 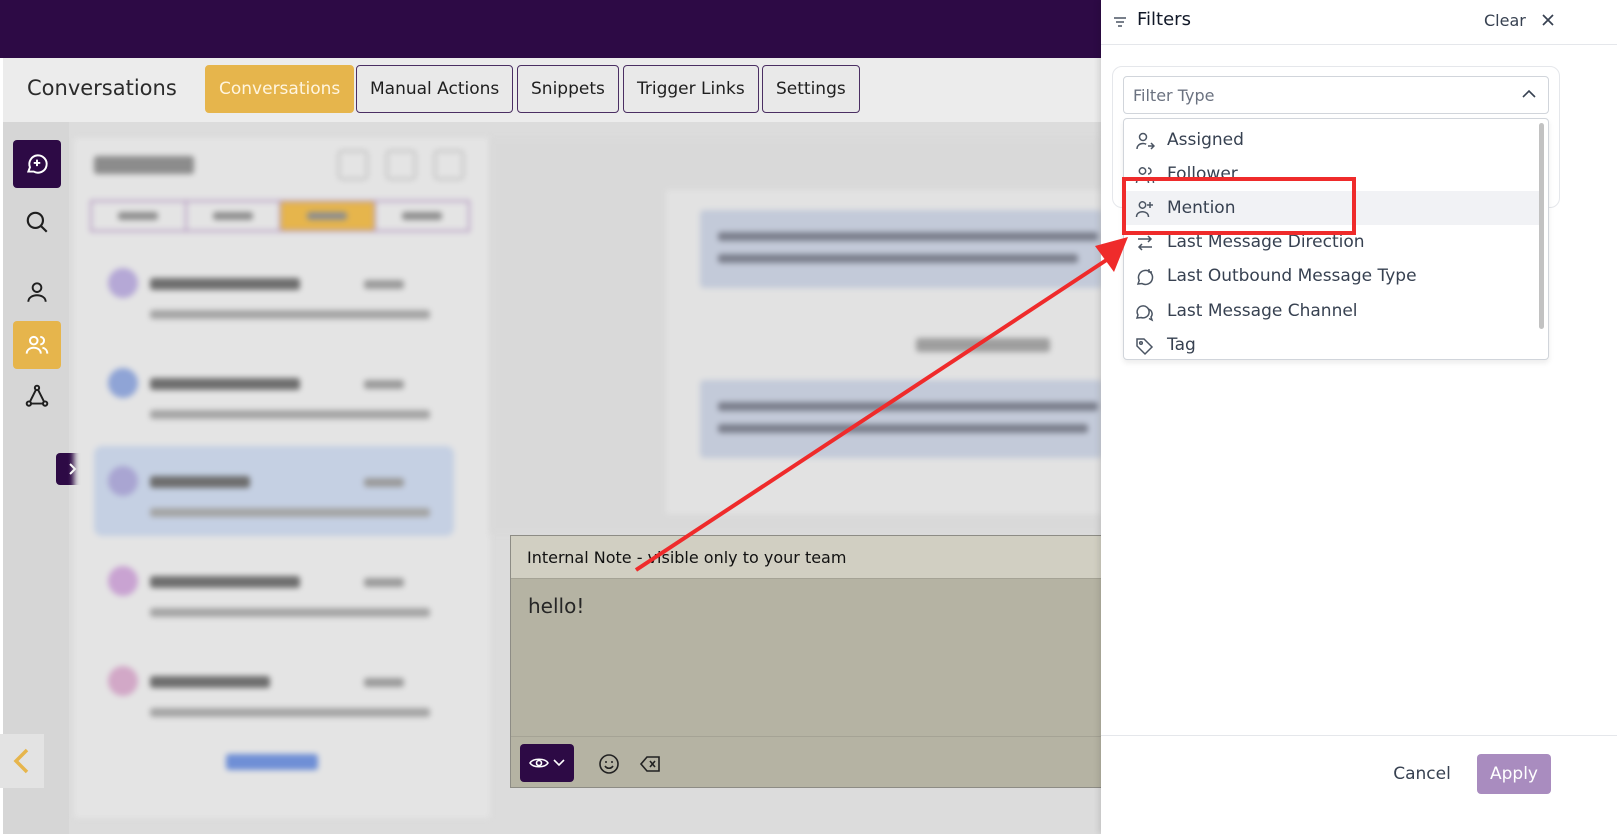 What do you see at coordinates (807, 762) in the screenshot?
I see `composer-toolbar` at bounding box center [807, 762].